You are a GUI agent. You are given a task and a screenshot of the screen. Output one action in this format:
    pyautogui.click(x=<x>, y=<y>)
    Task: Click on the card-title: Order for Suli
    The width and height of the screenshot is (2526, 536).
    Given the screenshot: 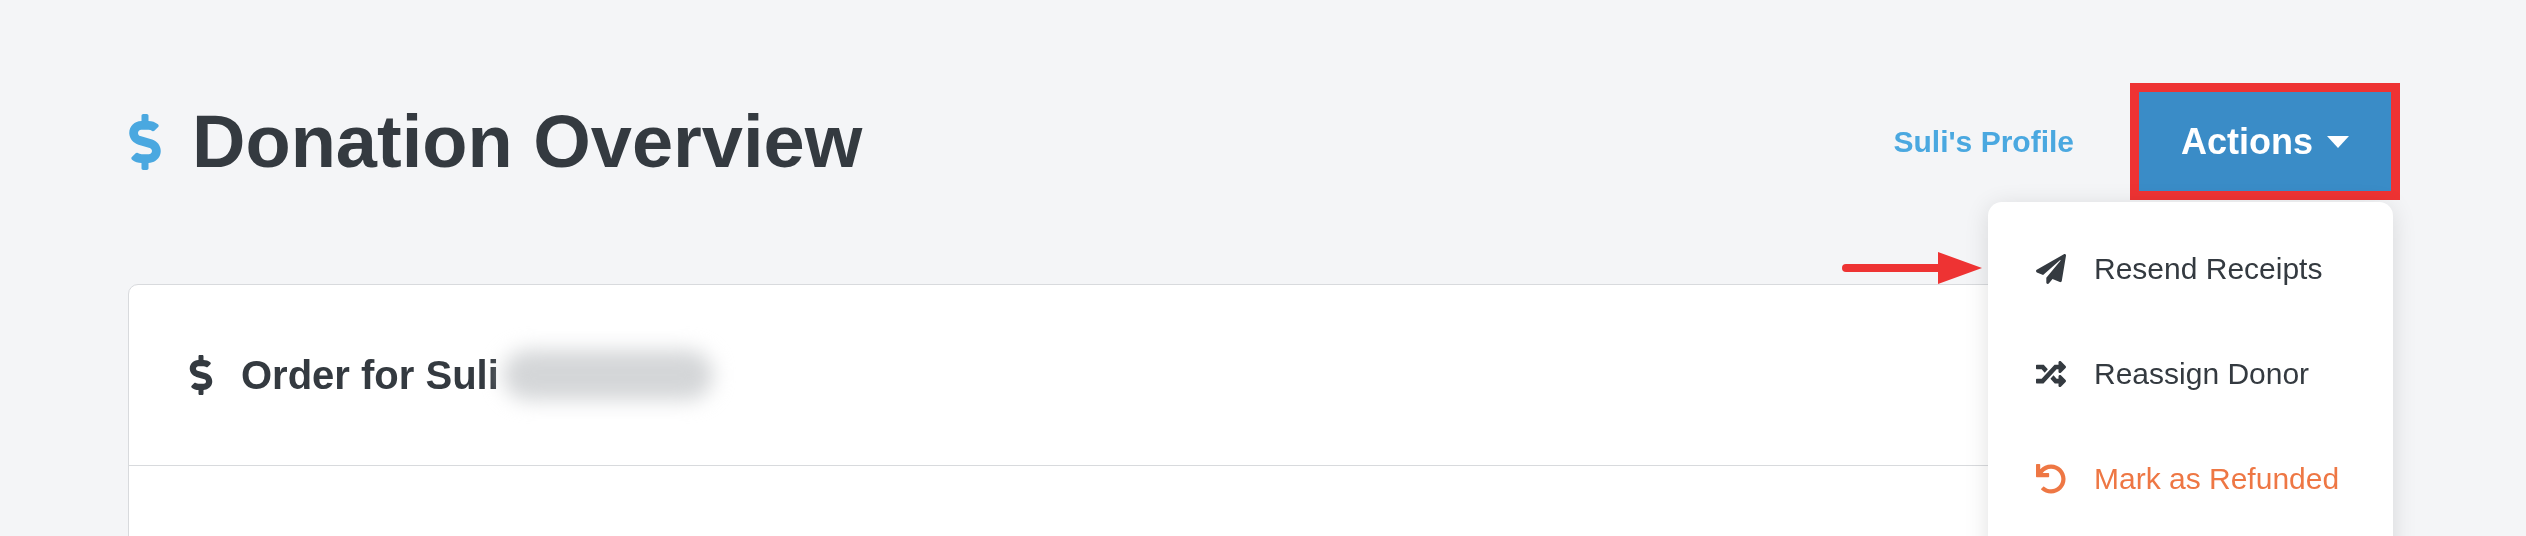 What is the action you would take?
    pyautogui.click(x=370, y=375)
    